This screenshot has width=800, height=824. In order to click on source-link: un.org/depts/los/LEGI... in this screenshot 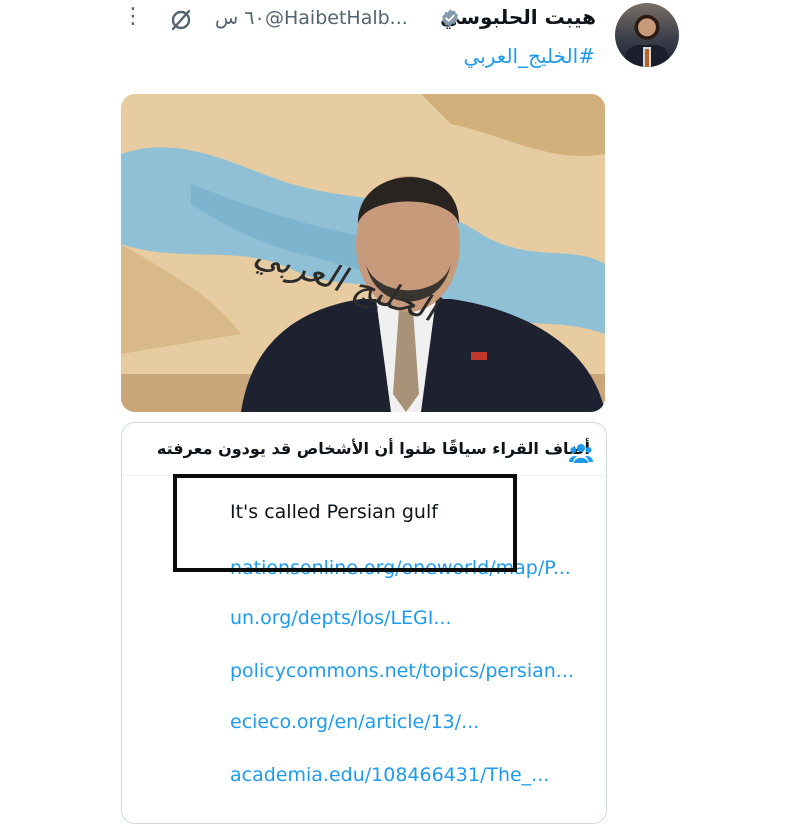, I will do `click(341, 618)`.